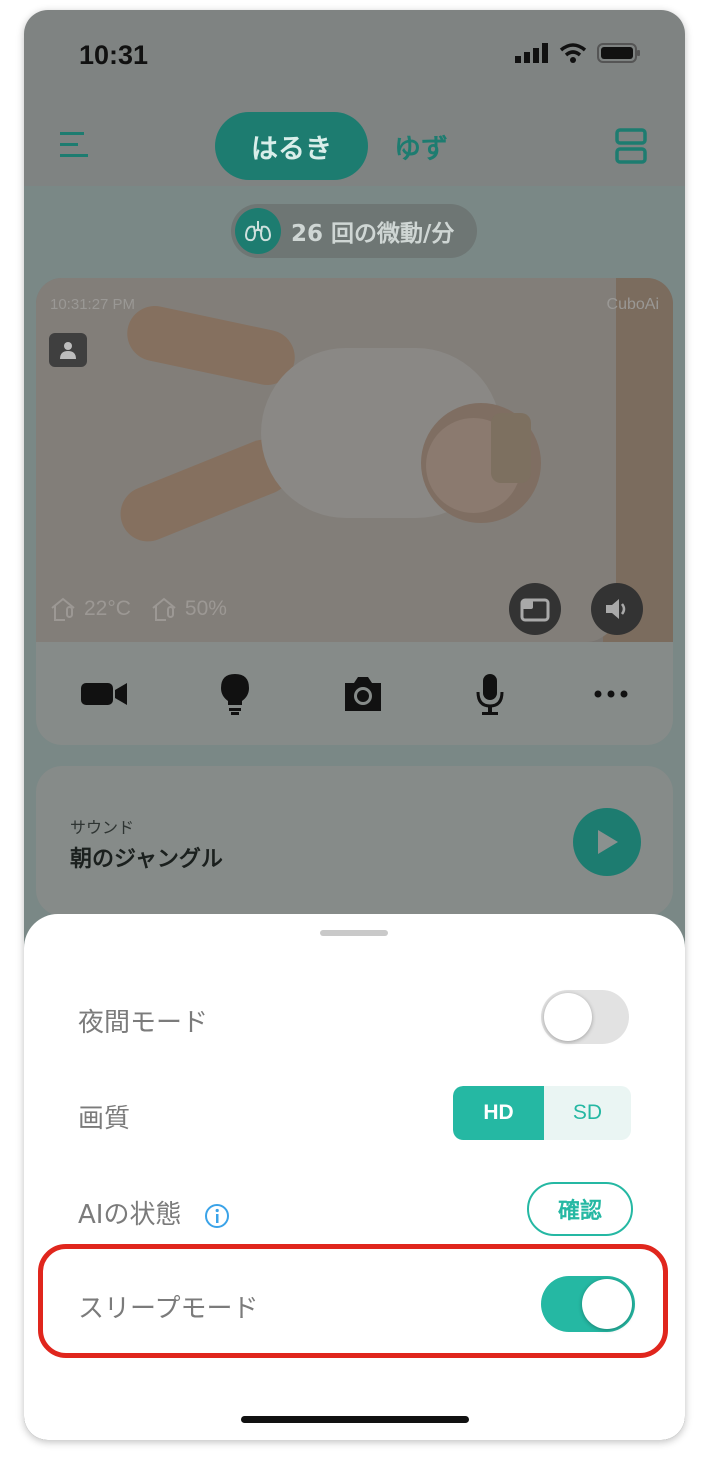 This screenshot has height=1462, width=715. I want to click on quality-sd-option: SD, so click(587, 1113).